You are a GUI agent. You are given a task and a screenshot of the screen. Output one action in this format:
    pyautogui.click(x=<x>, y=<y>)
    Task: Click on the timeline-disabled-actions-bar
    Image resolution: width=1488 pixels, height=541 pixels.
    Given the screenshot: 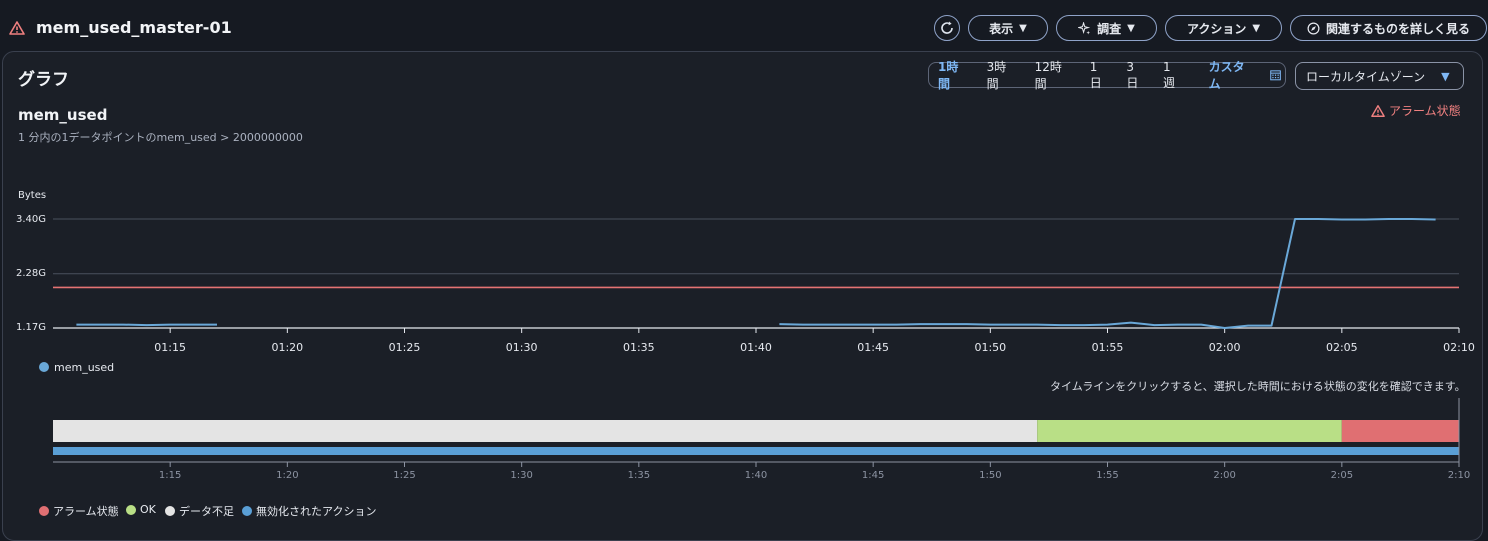 What is the action you would take?
    pyautogui.click(x=756, y=451)
    